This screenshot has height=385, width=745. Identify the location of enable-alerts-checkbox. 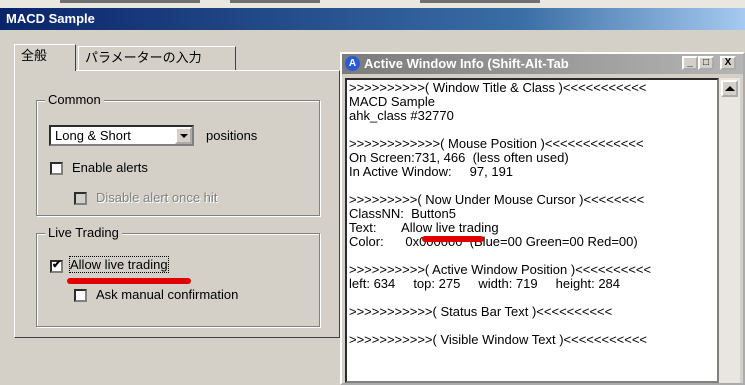
(56, 168).